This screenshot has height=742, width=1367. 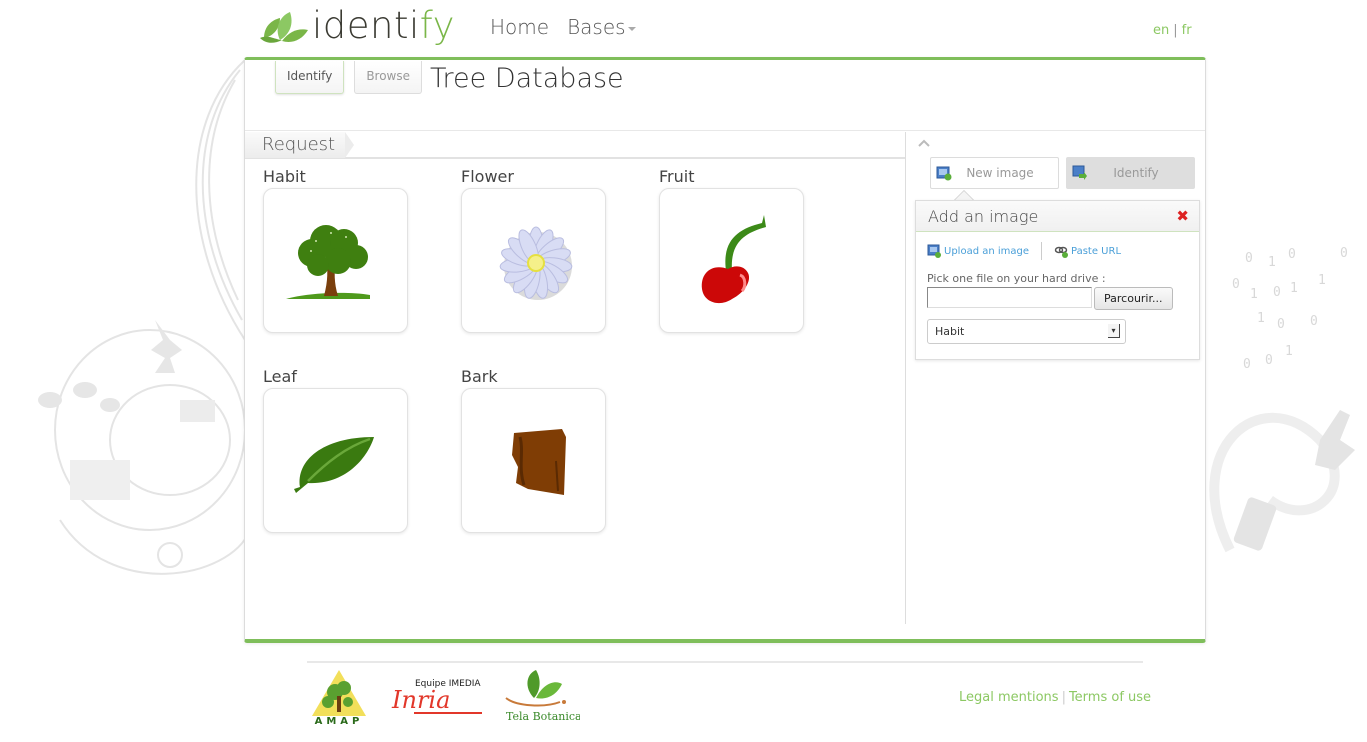 I want to click on request-header: Request, so click(x=575, y=145).